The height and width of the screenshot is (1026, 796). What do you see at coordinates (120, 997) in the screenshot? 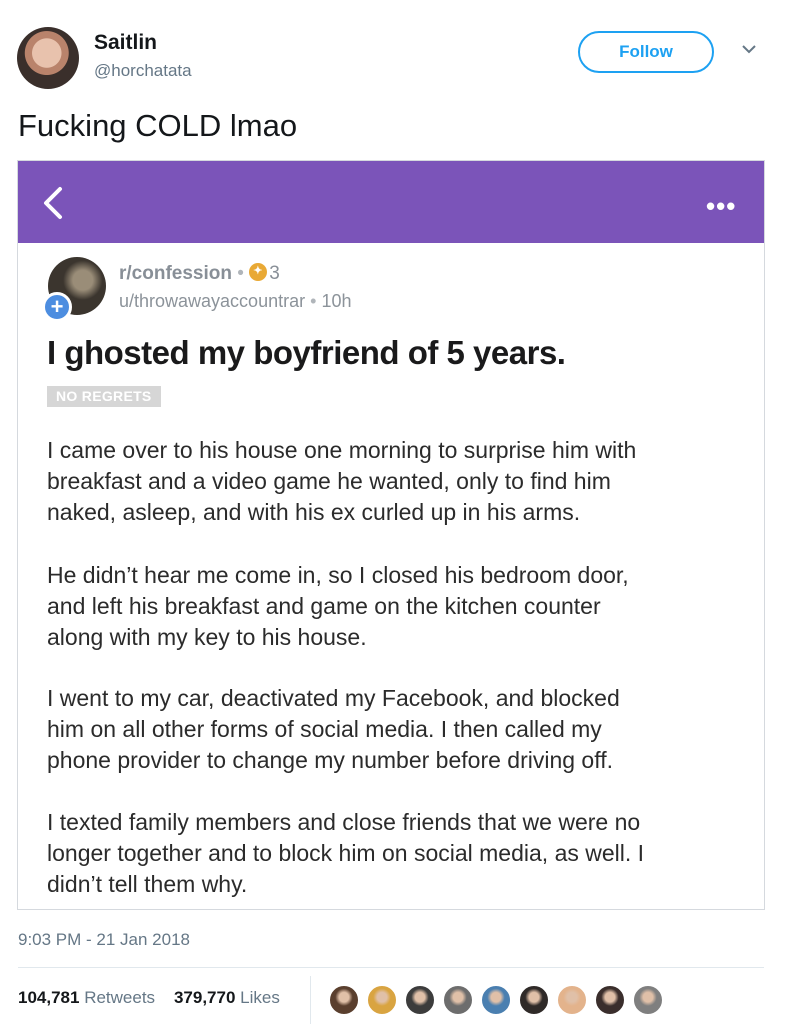
I see `retweets-label: Retweets` at bounding box center [120, 997].